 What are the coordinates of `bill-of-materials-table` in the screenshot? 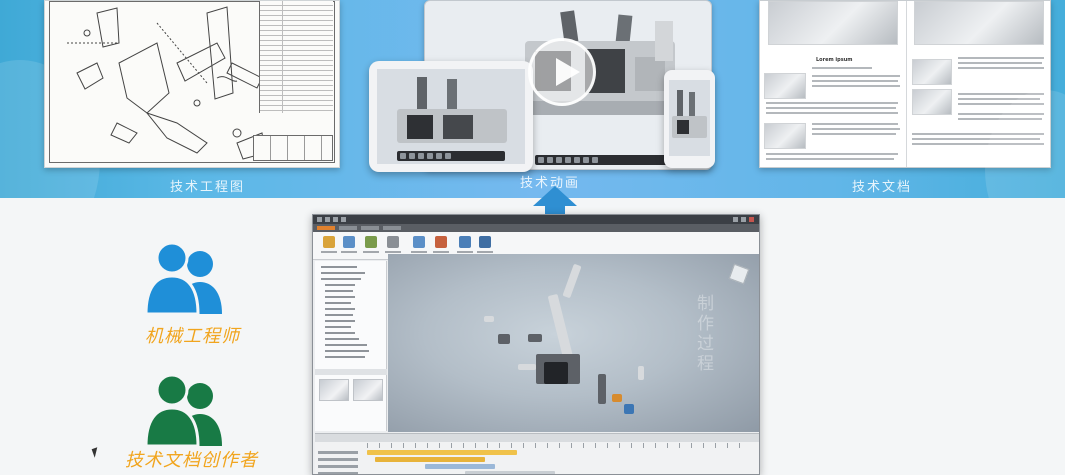 It's located at (296, 57).